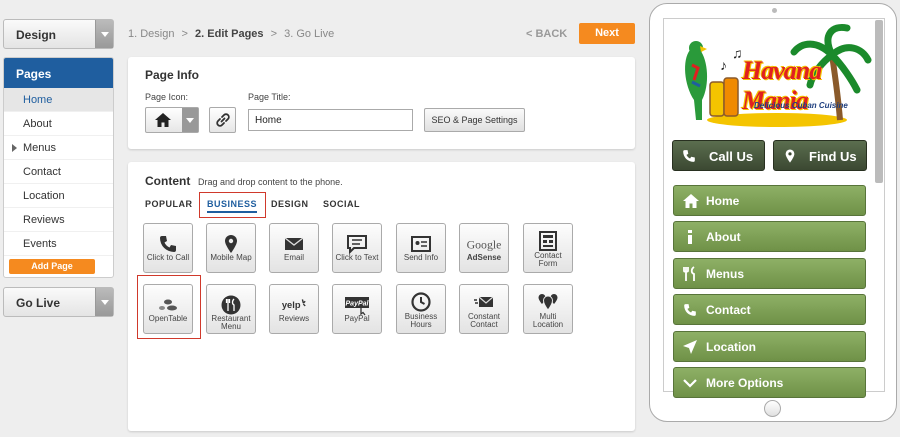 The image size is (900, 437). What do you see at coordinates (484, 320) in the screenshot?
I see `tile-label: Constant Contact` at bounding box center [484, 320].